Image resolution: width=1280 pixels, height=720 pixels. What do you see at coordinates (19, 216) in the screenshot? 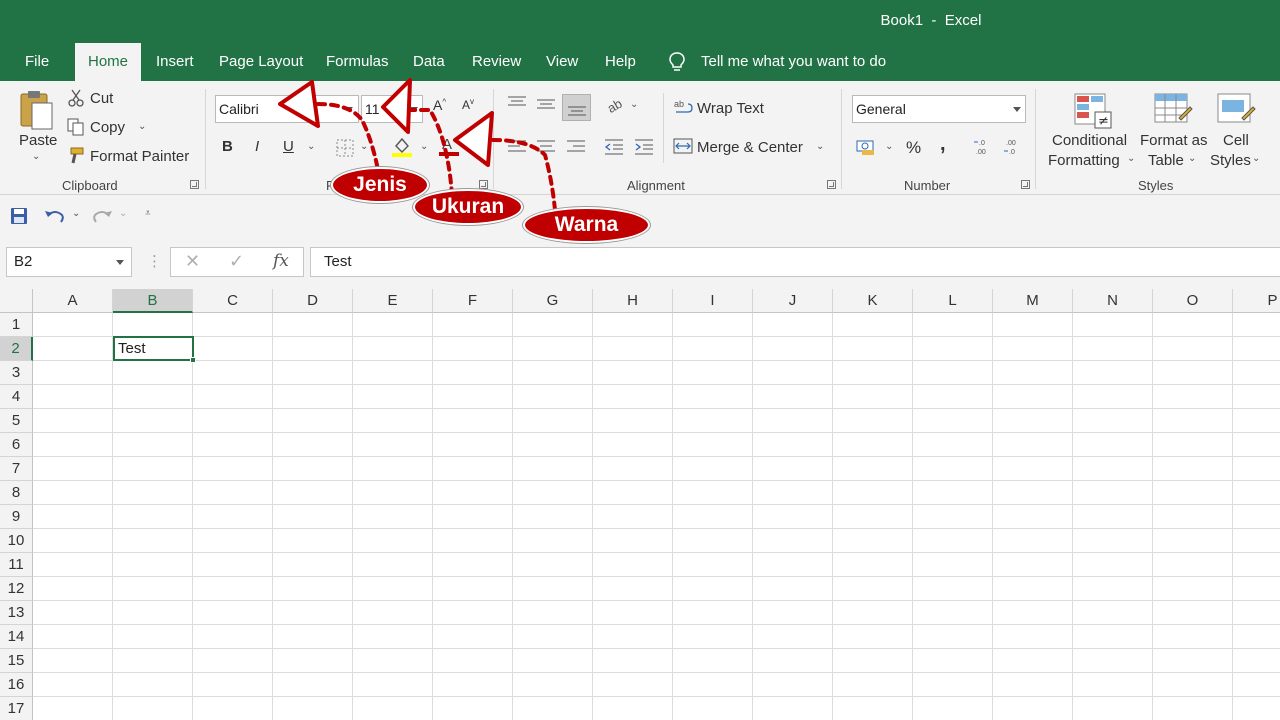
I see `save-icon` at bounding box center [19, 216].